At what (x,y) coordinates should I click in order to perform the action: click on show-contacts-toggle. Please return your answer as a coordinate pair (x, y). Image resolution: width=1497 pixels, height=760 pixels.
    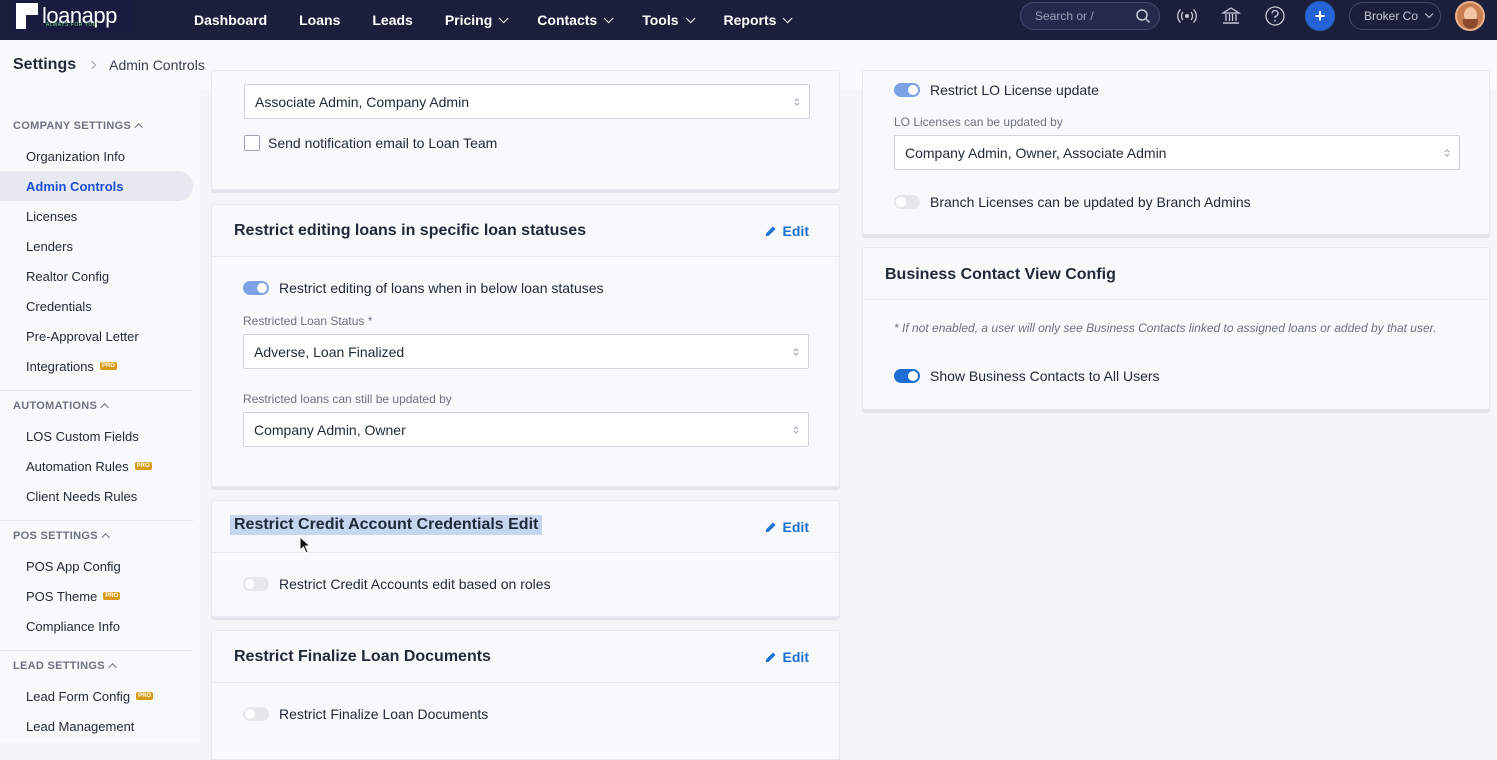
    Looking at the image, I should click on (907, 376).